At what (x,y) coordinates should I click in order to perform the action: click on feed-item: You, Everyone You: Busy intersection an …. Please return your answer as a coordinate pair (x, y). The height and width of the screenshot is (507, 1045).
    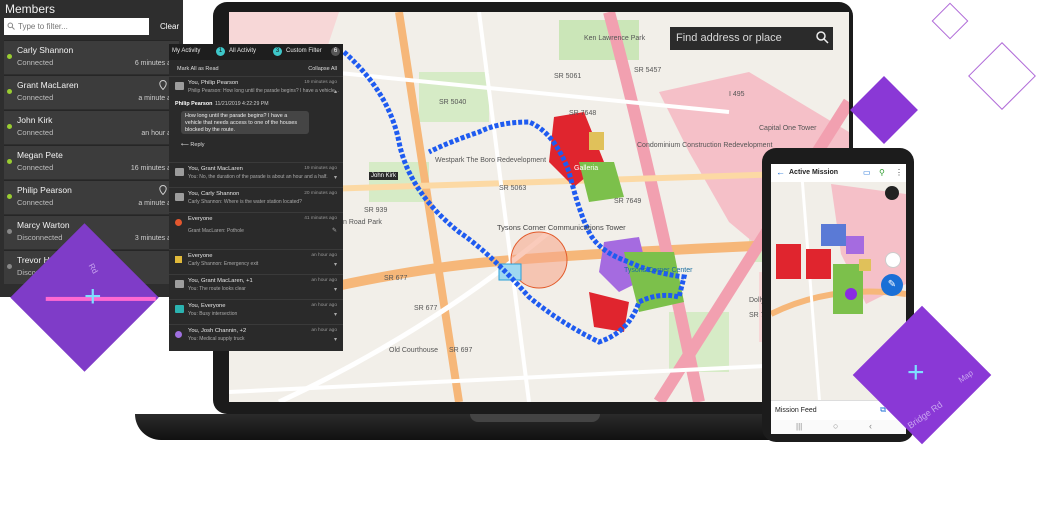
    Looking at the image, I should click on (256, 311).